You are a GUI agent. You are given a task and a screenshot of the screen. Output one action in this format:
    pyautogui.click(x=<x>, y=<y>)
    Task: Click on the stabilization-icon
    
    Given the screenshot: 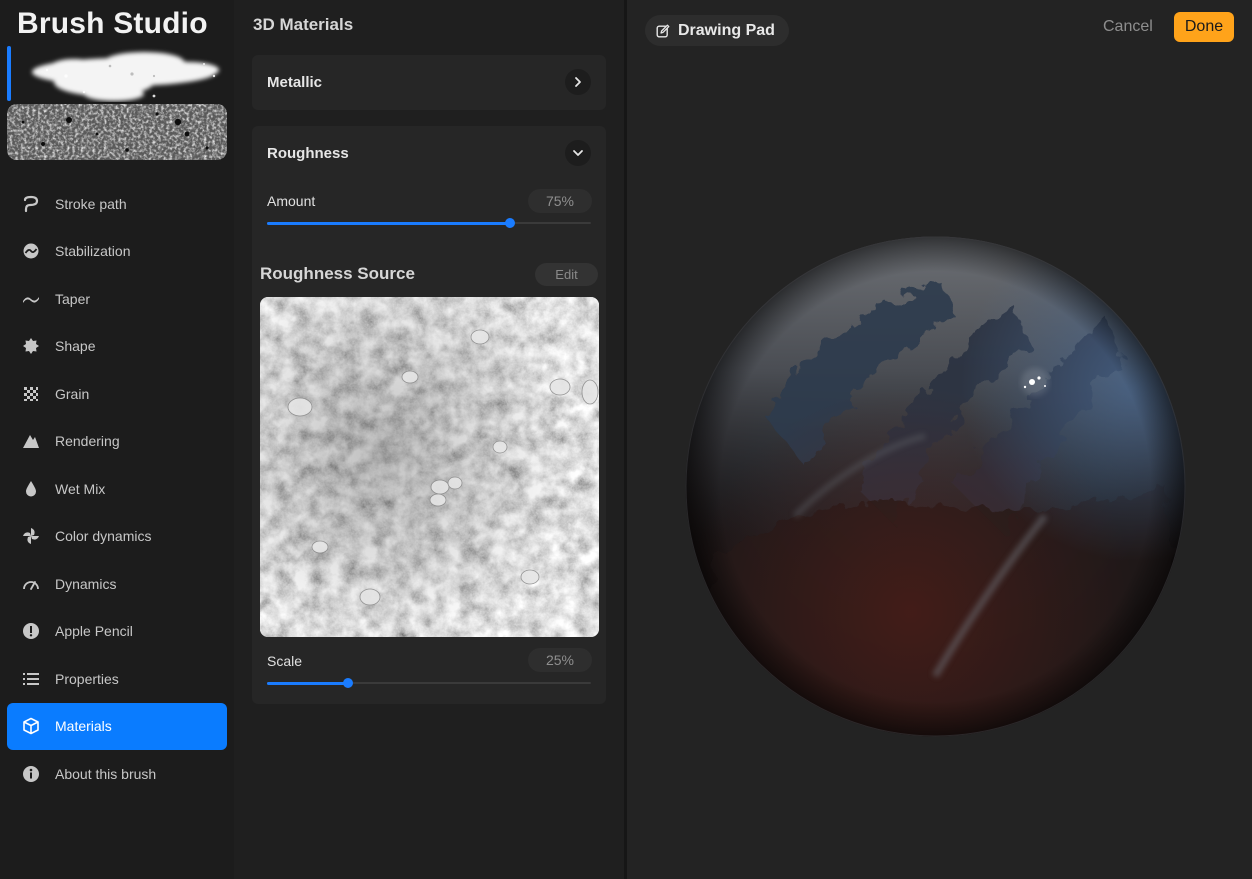 What is the action you would take?
    pyautogui.click(x=31, y=251)
    